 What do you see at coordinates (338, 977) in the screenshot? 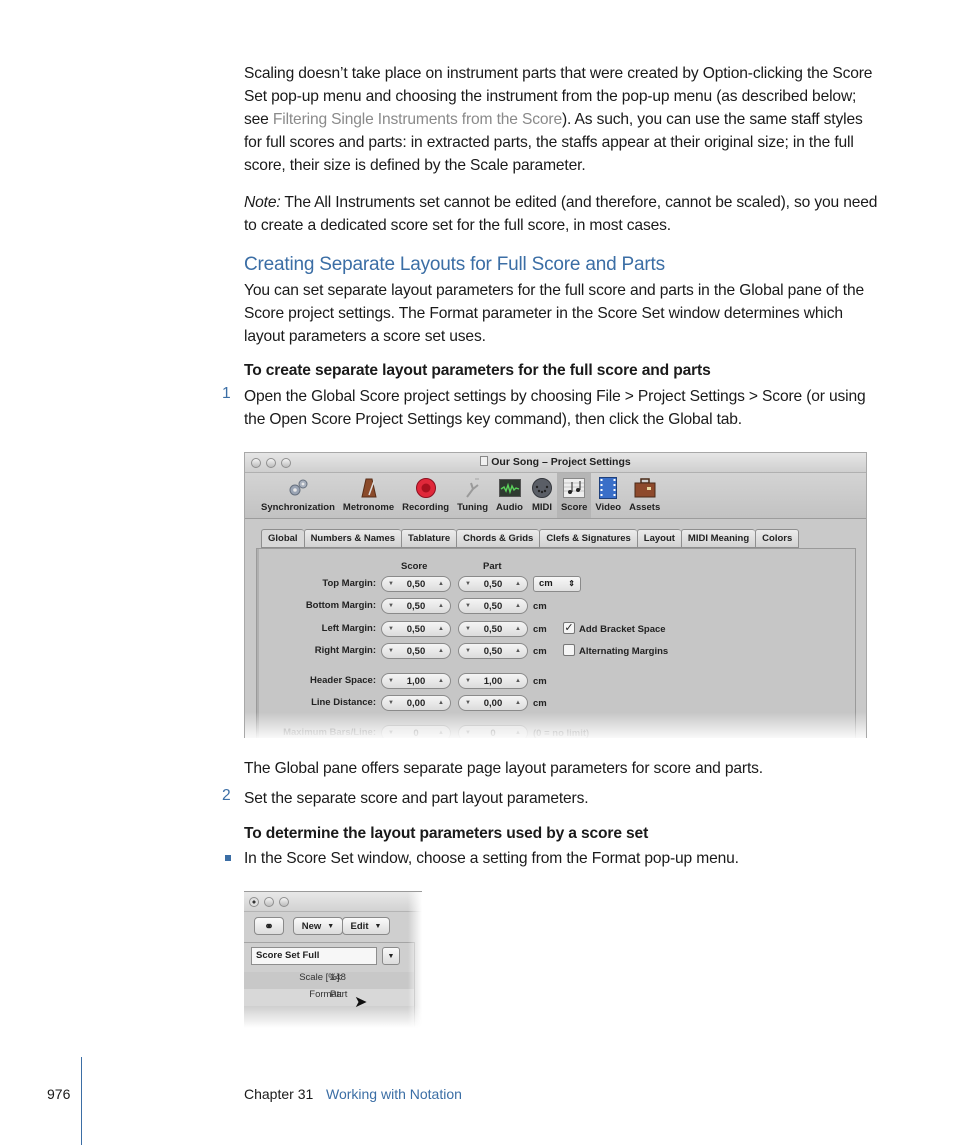
I see `scale-value: 148` at bounding box center [338, 977].